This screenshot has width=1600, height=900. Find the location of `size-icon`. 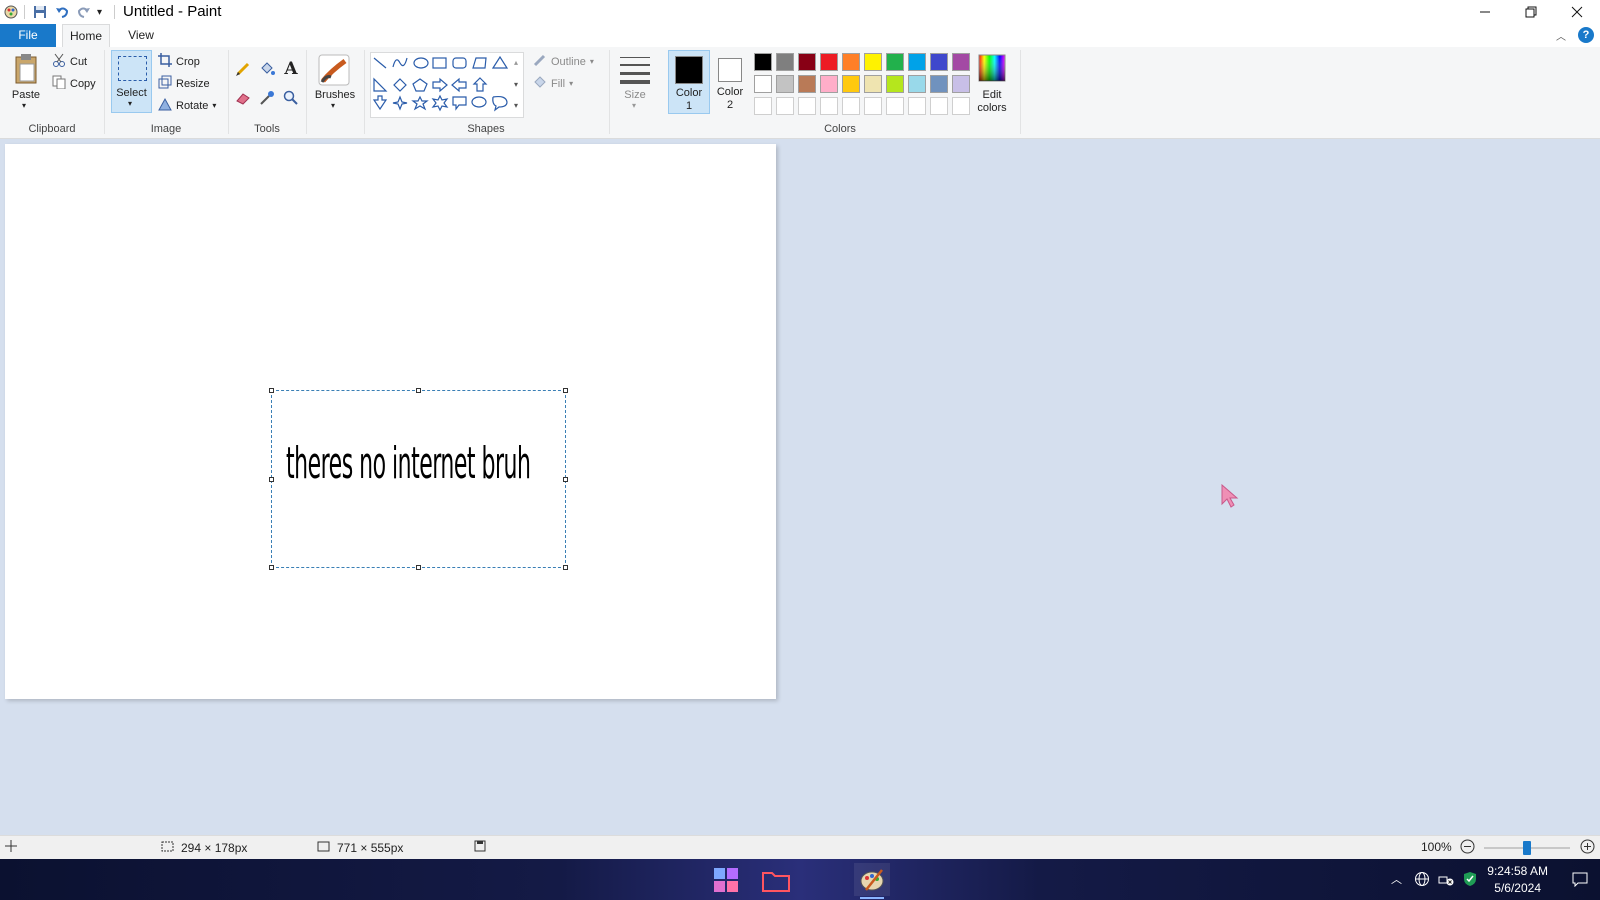

size-icon is located at coordinates (635, 70).